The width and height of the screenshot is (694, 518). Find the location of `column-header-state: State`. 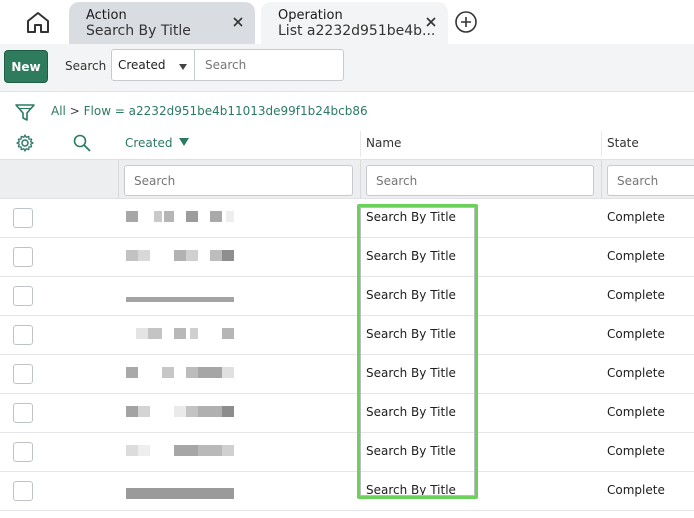

column-header-state: State is located at coordinates (623, 143).